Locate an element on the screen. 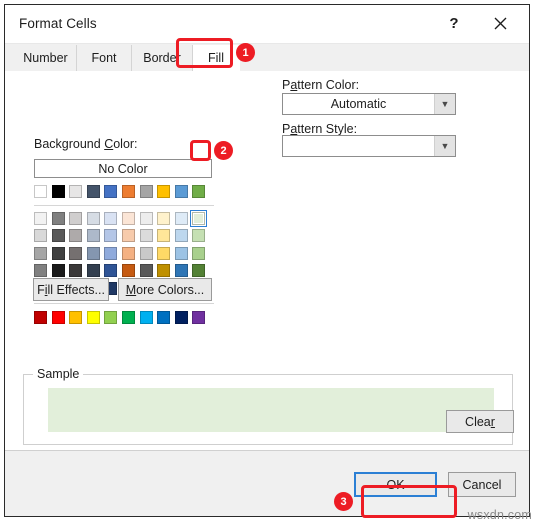  tab-label: Fill is located at coordinates (216, 57).